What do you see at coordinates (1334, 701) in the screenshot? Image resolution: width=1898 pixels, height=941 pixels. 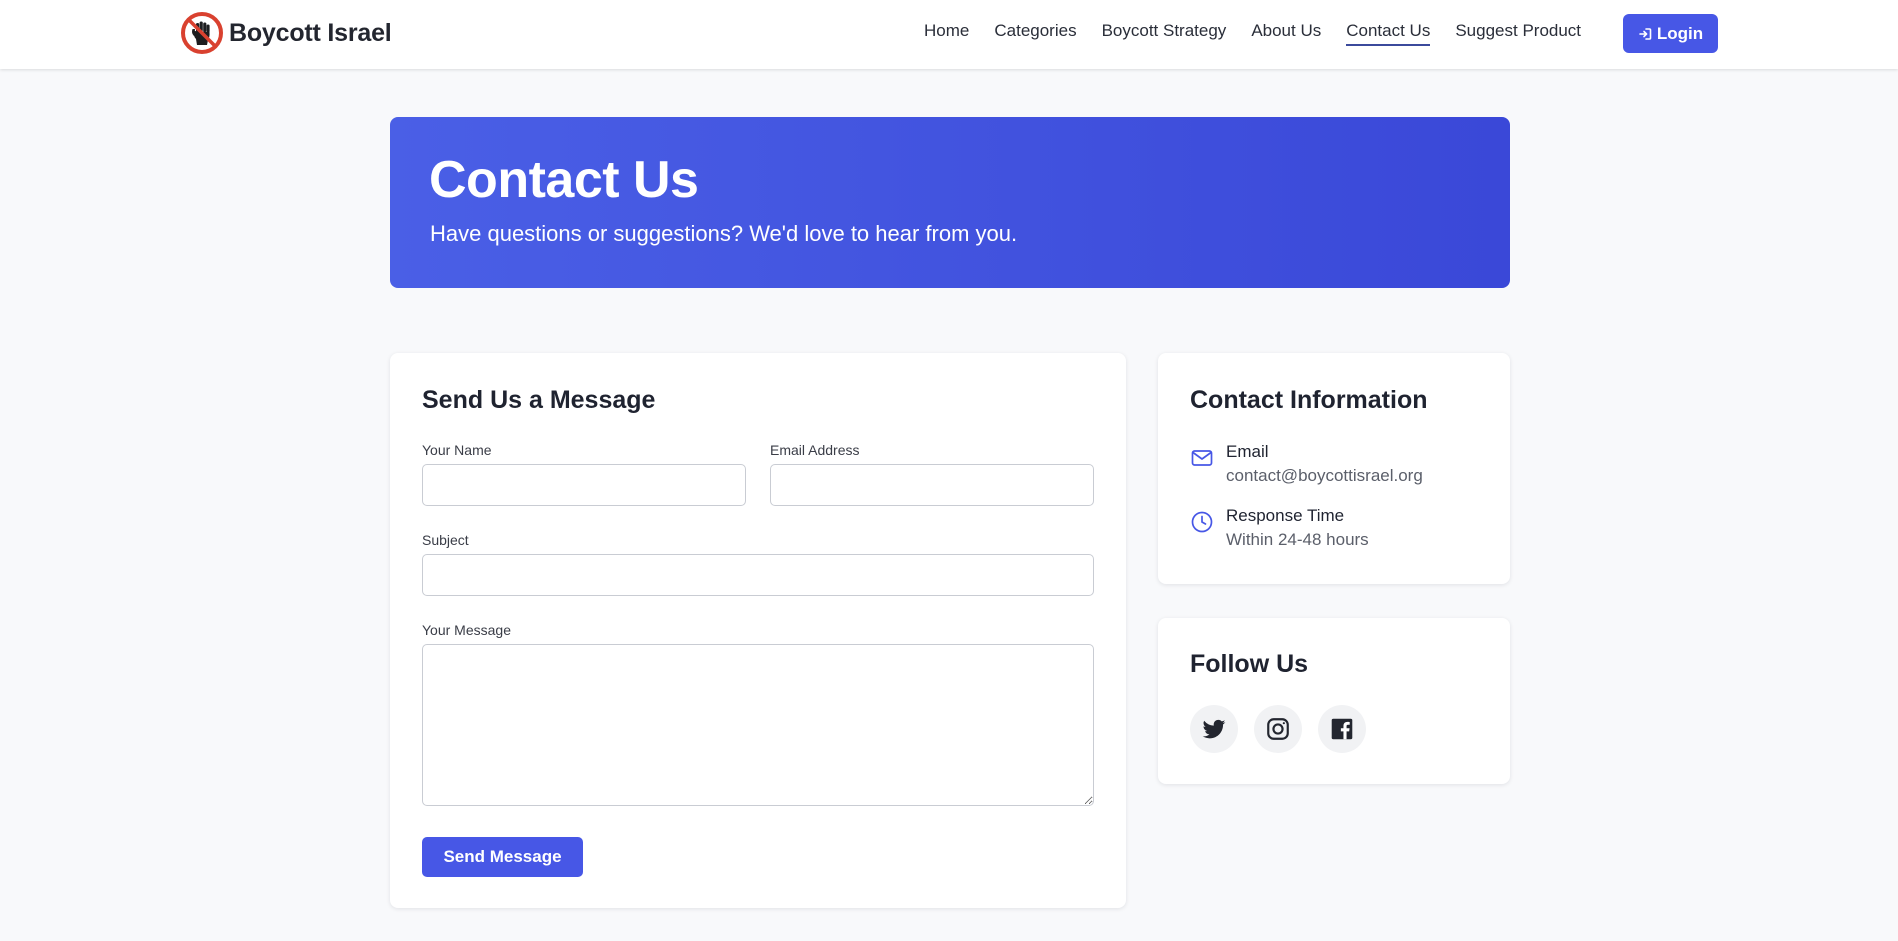 I see `follow-us-card: Follow Us` at bounding box center [1334, 701].